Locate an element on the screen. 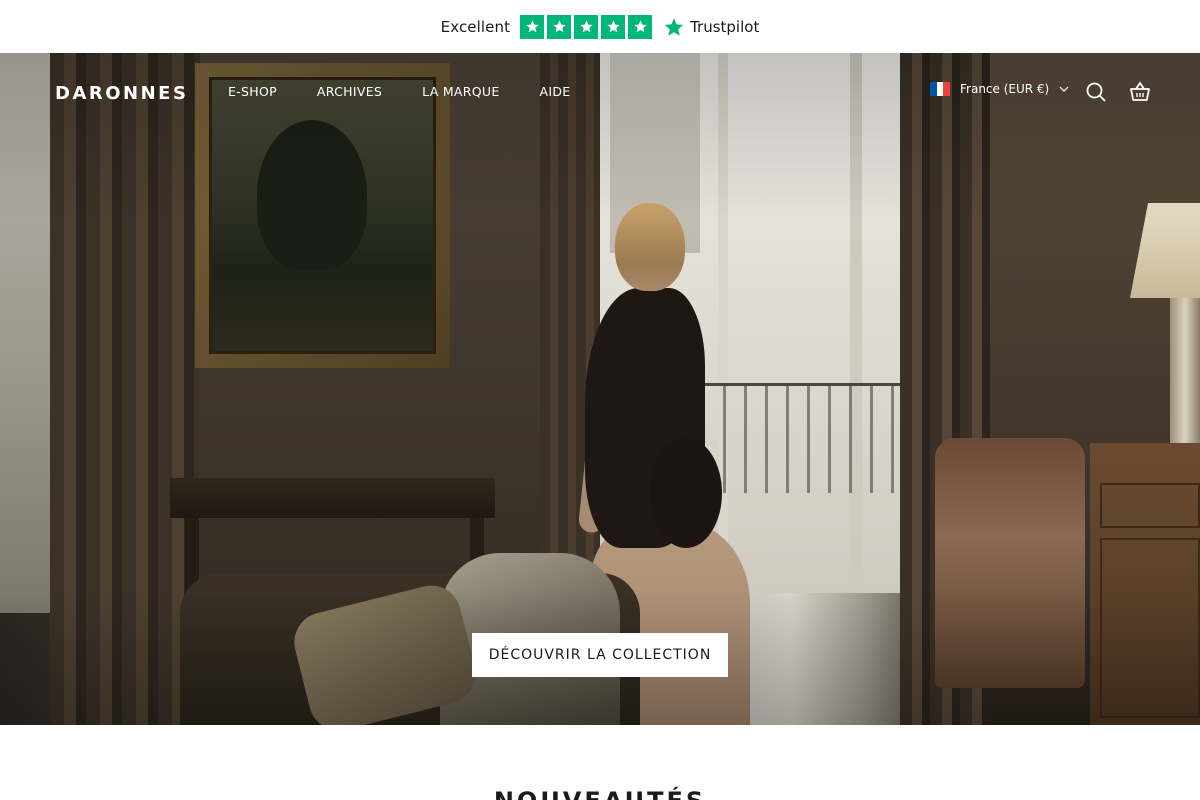 The image size is (1200, 800). france-flag-icon is located at coordinates (940, 89).